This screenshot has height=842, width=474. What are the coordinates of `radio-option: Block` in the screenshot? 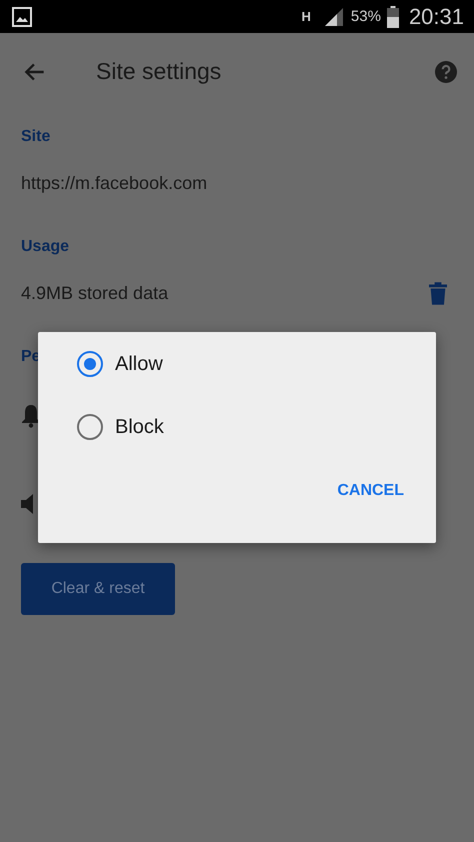 It's located at (120, 427).